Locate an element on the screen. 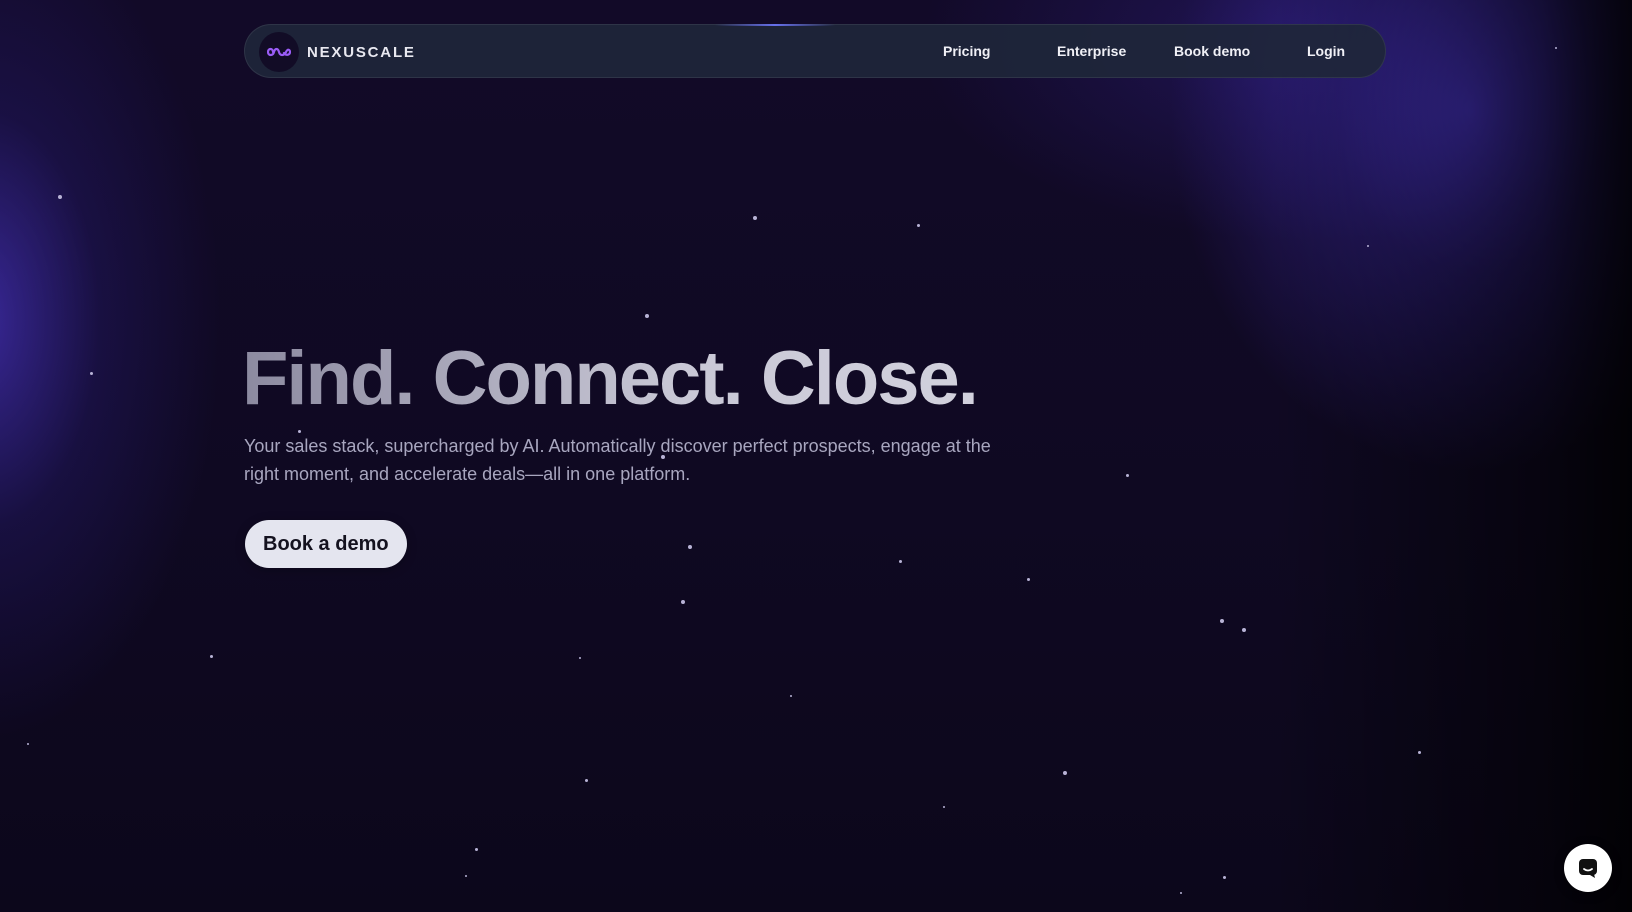 This screenshot has height=912, width=1632. nav-link-book-demo: Book demo is located at coordinates (1212, 51).